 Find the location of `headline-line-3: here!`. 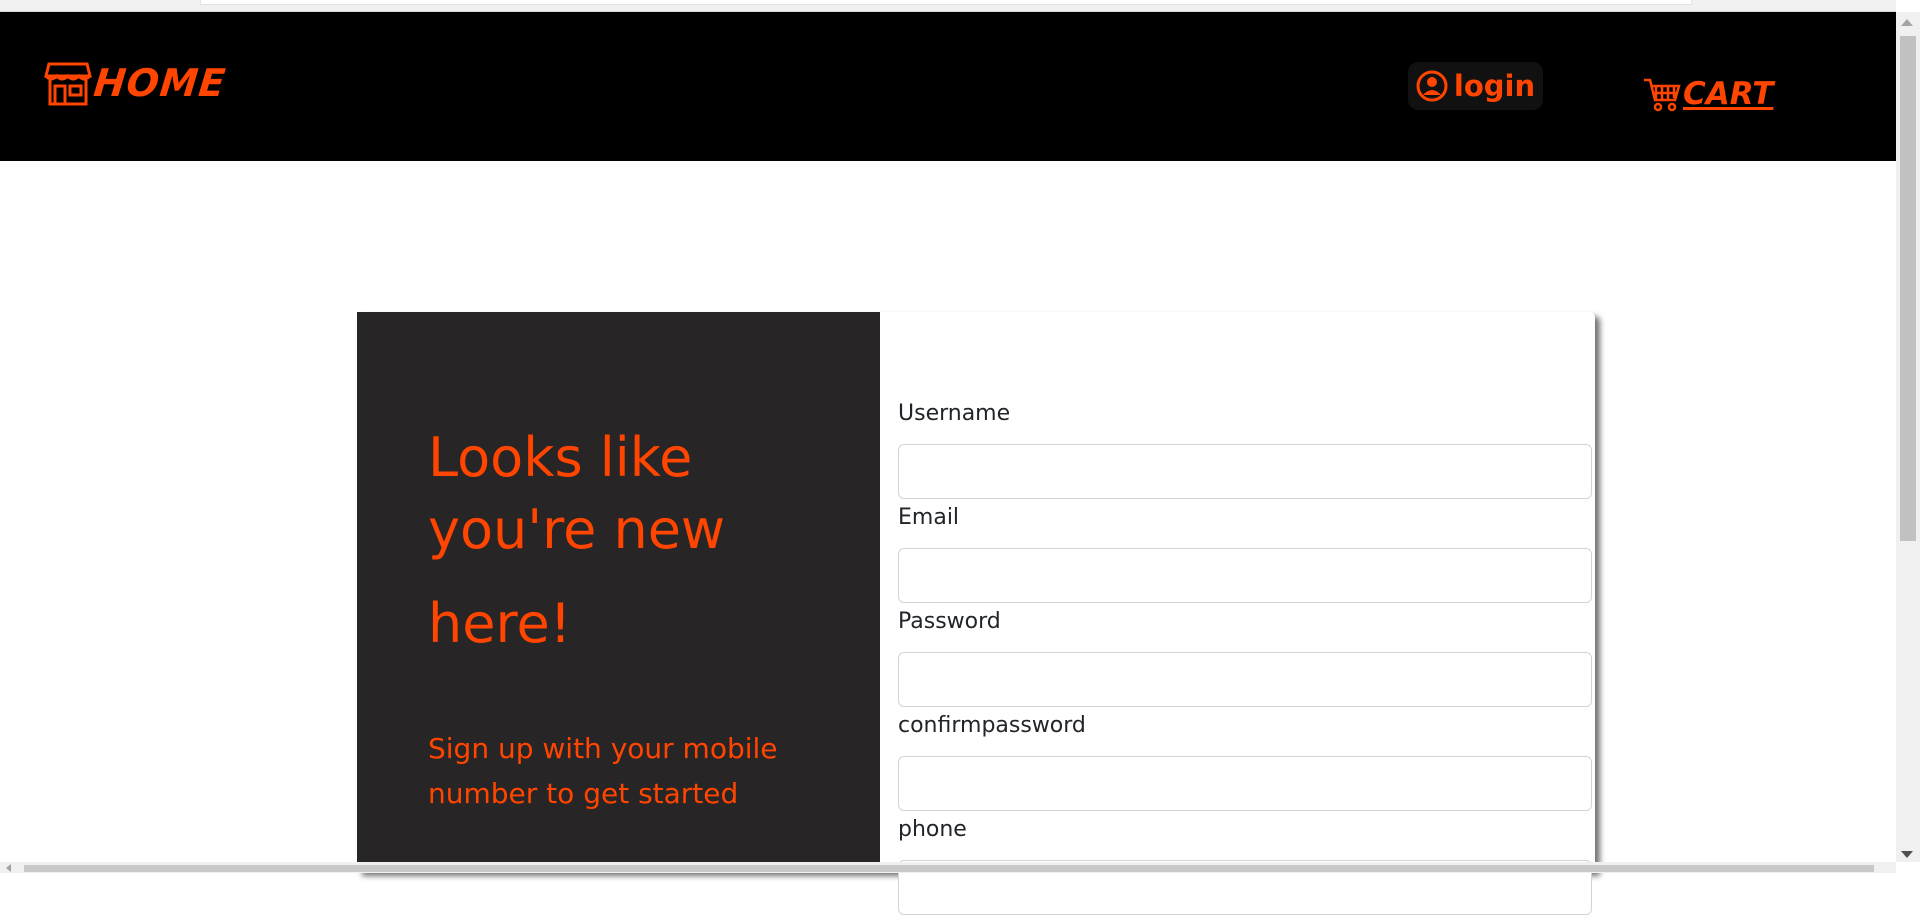

headline-line-3: here! is located at coordinates (500, 623).